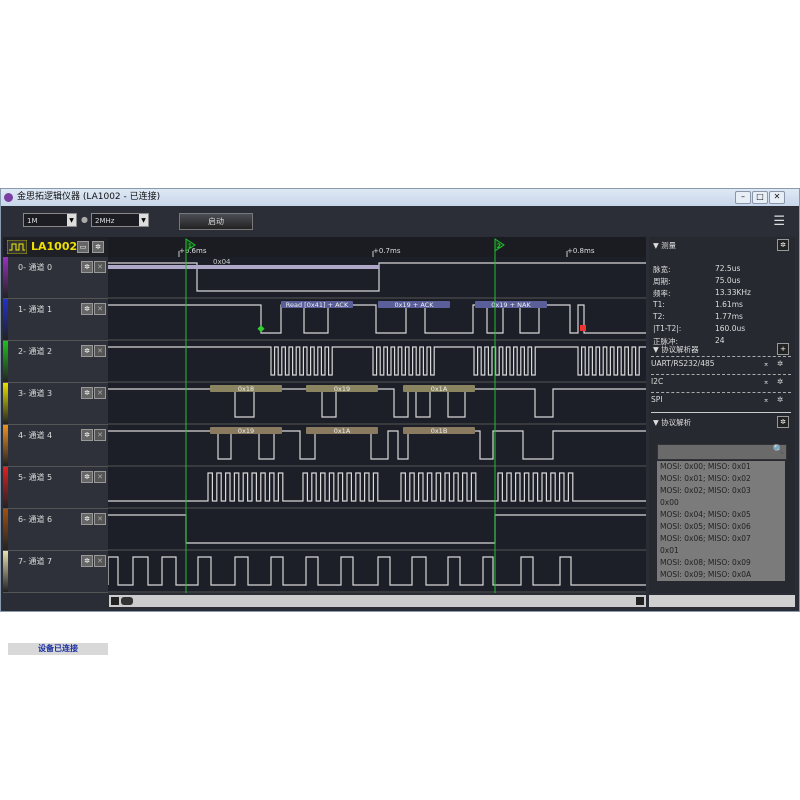 Image resolution: width=800 pixels, height=800 pixels. Describe the element at coordinates (721, 551) in the screenshot. I see `decode-row: 0x01` at that location.